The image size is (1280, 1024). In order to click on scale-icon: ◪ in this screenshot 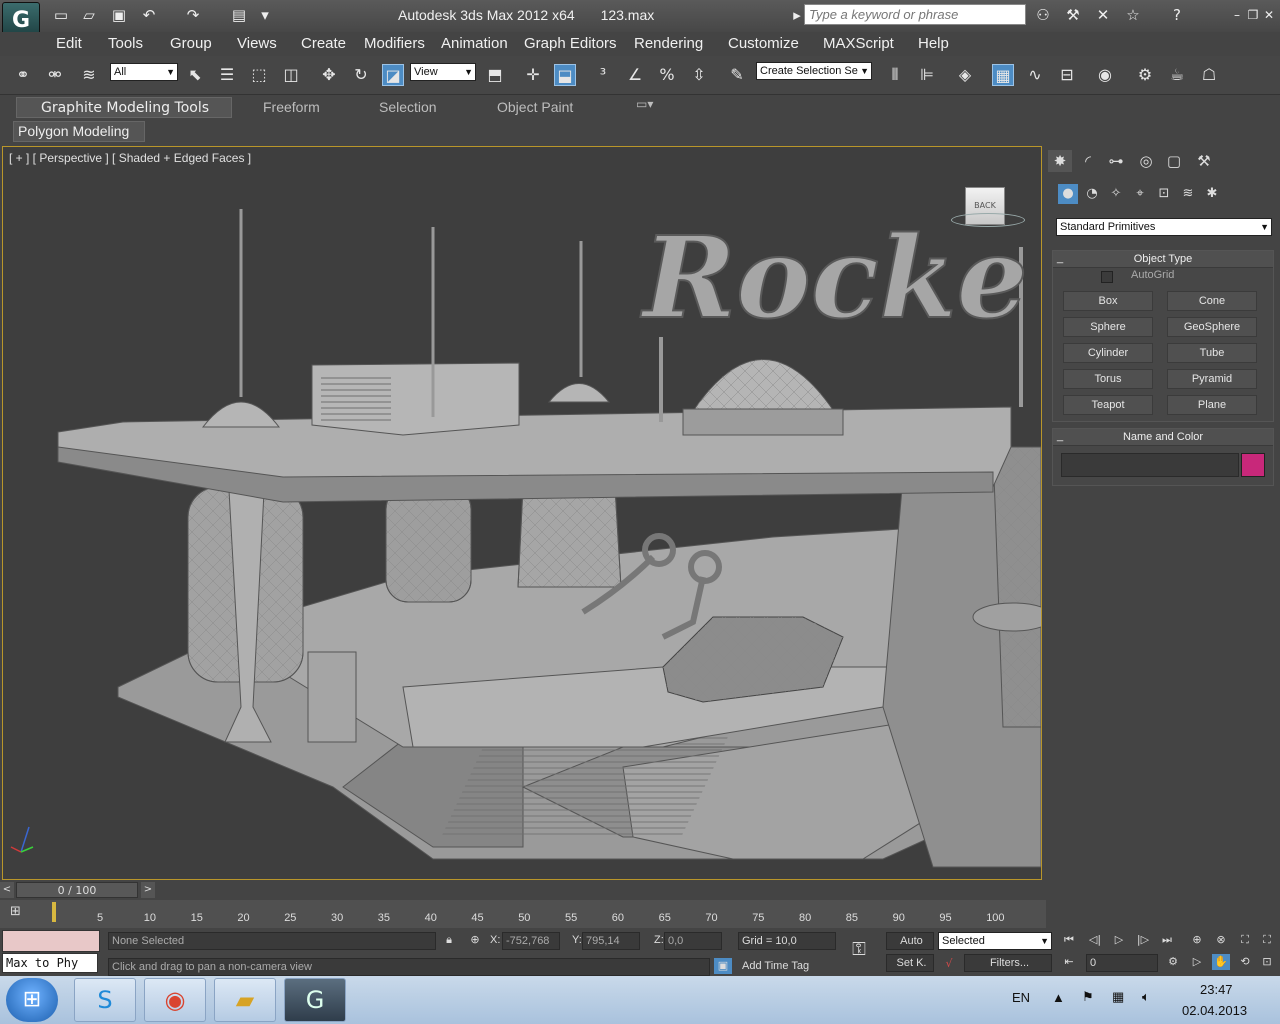, I will do `click(393, 75)`.